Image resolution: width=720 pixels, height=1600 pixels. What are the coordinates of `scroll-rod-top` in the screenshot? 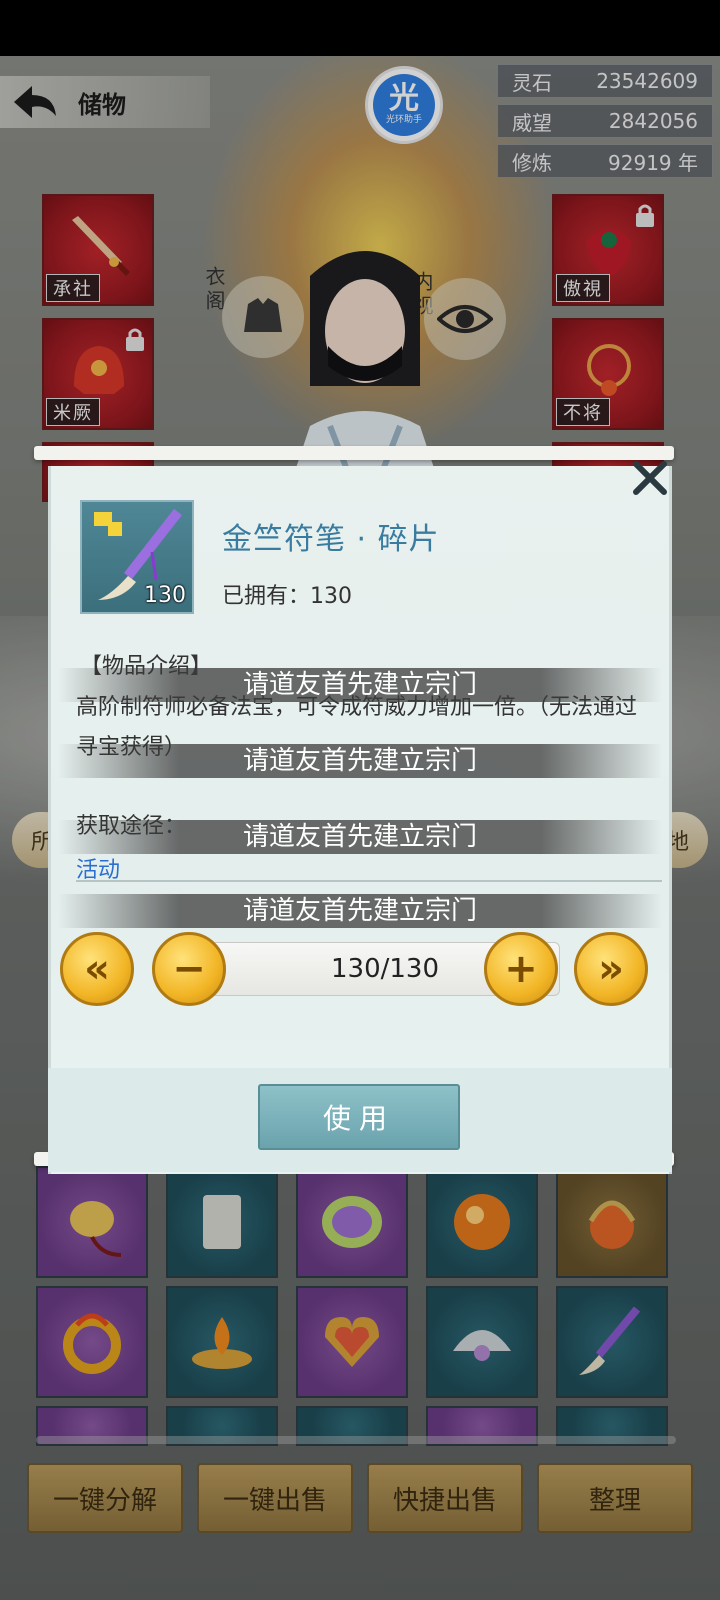 It's located at (354, 453).